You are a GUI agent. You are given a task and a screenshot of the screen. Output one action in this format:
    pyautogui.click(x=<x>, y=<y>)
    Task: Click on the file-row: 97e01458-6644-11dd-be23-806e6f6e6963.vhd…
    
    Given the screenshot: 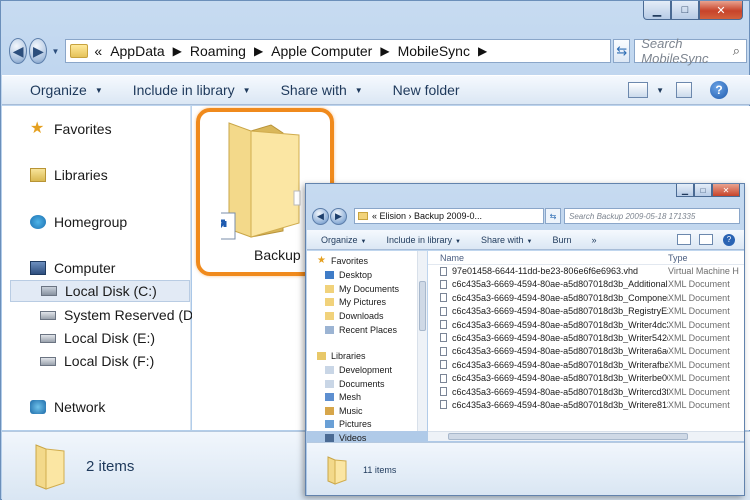 What is the action you would take?
    pyautogui.click(x=586, y=271)
    